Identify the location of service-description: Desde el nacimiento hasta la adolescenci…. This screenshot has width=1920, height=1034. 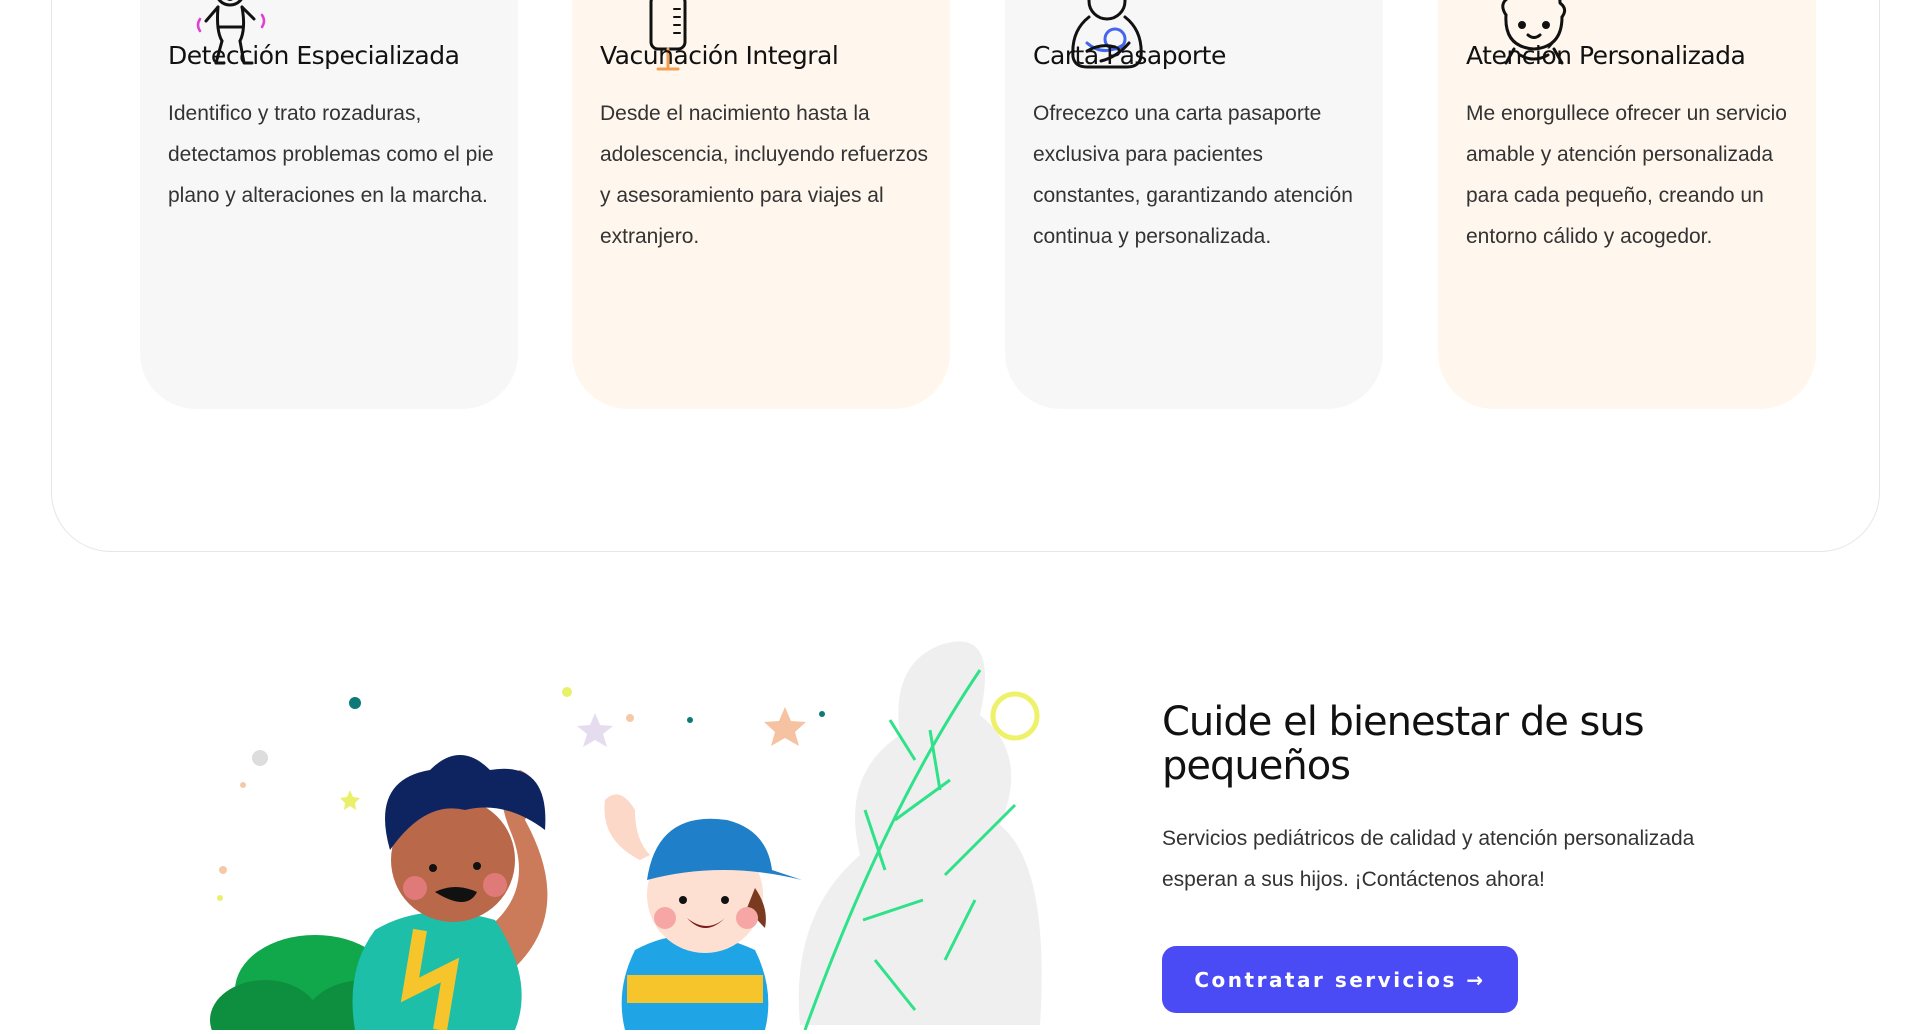
(764, 175).